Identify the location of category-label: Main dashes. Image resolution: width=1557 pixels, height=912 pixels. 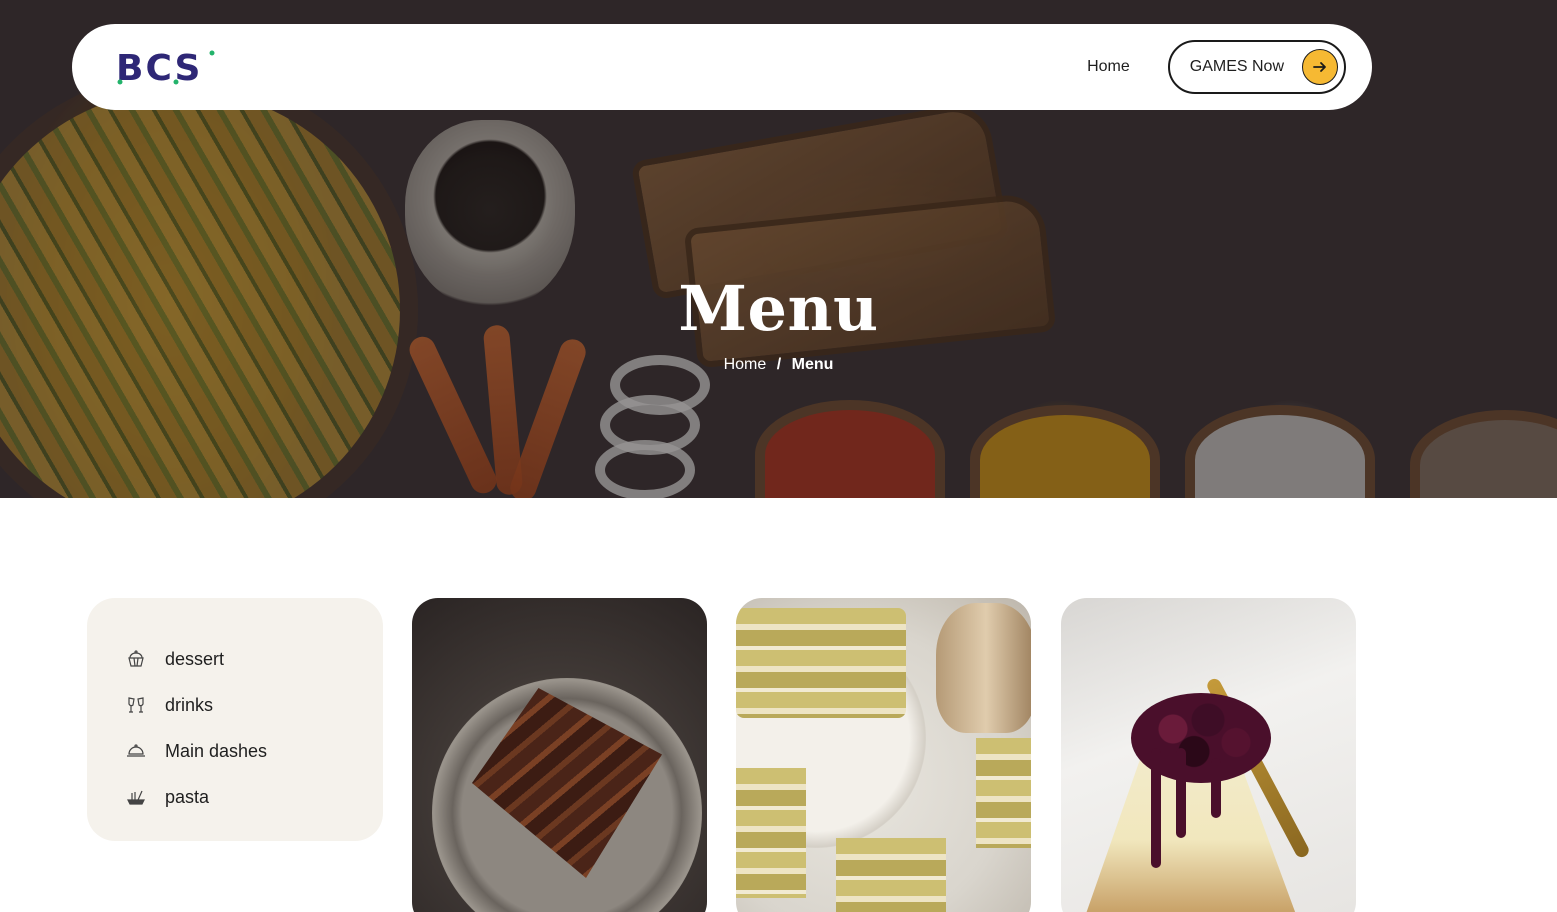
(216, 750).